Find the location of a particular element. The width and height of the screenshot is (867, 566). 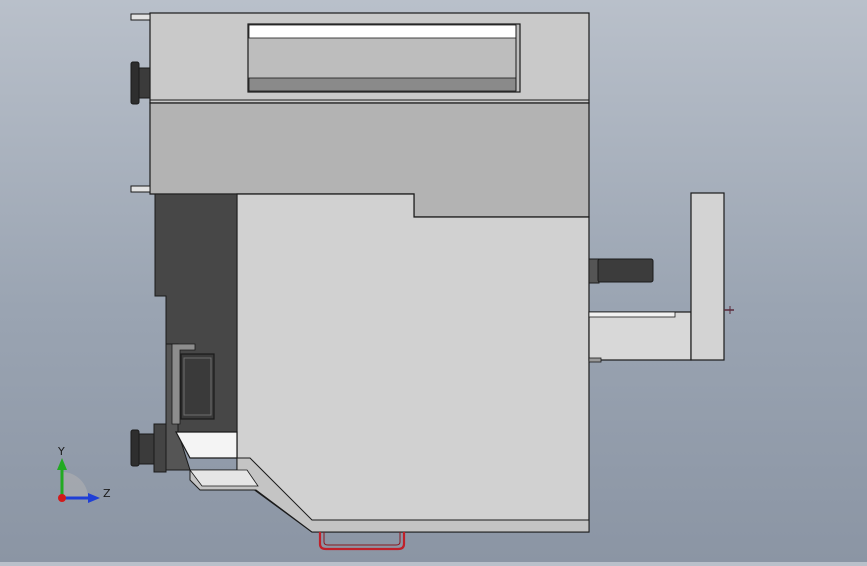

y-axis-label: Y is located at coordinates (61, 451).